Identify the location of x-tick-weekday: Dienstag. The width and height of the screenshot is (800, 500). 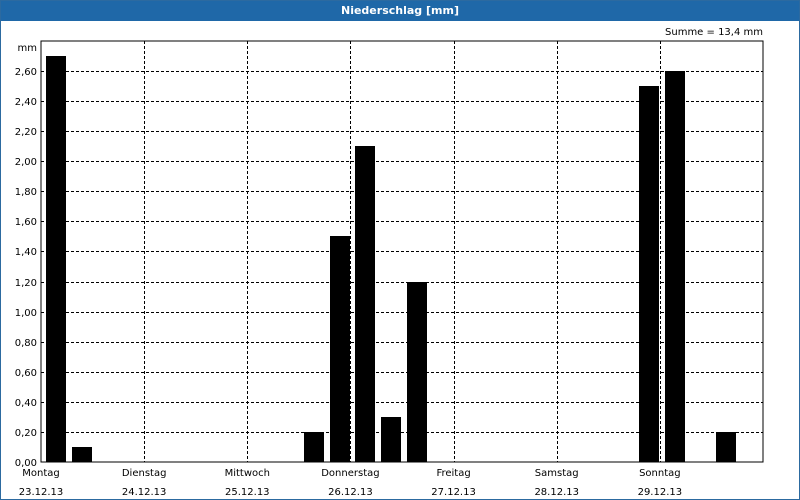
(144, 473).